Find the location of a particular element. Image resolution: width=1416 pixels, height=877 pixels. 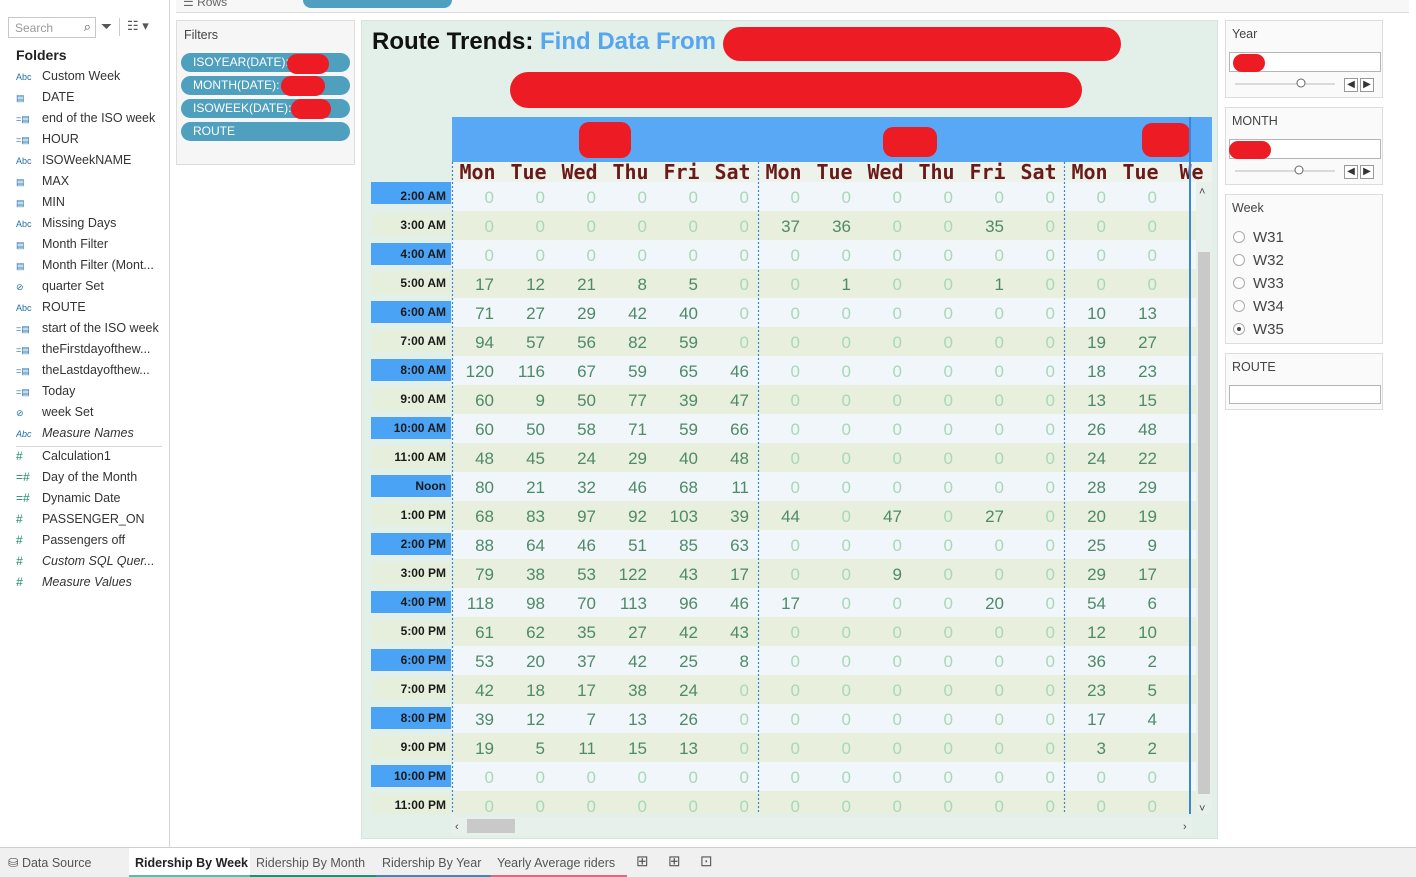

field-item: Abc Custom Week is located at coordinates (91, 79).